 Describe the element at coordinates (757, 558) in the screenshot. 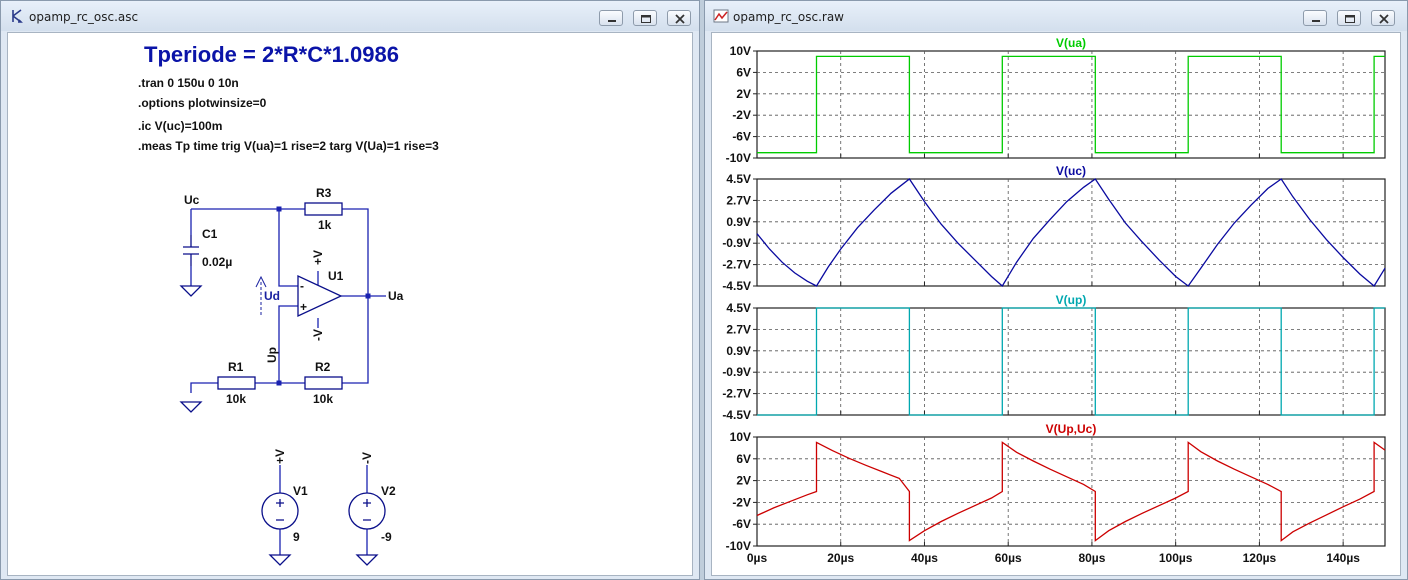

I see `x-tick-label: 0µs` at that location.